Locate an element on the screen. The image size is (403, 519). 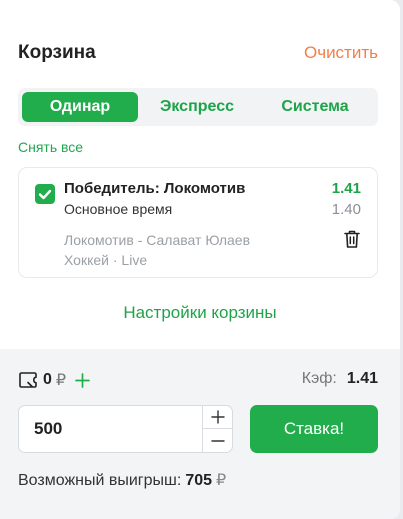
bet-slip-header: Корзина Очистить is located at coordinates (198, 53).